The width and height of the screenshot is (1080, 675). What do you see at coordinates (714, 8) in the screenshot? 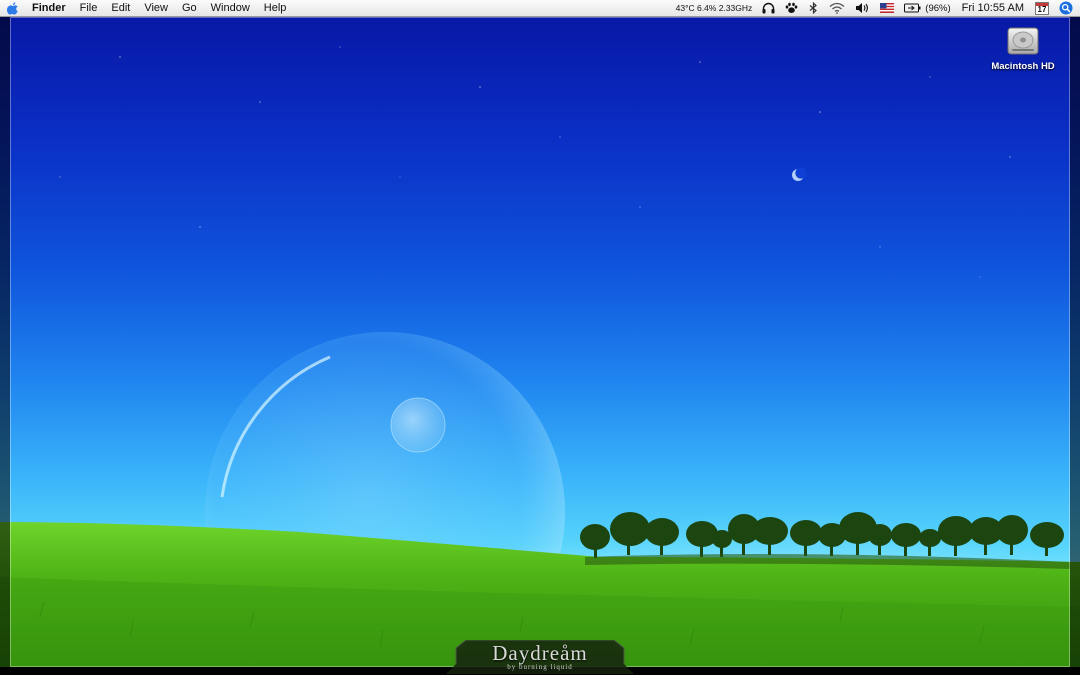
I see `system-stats: 43°C 6.4% 2.33GHz` at bounding box center [714, 8].